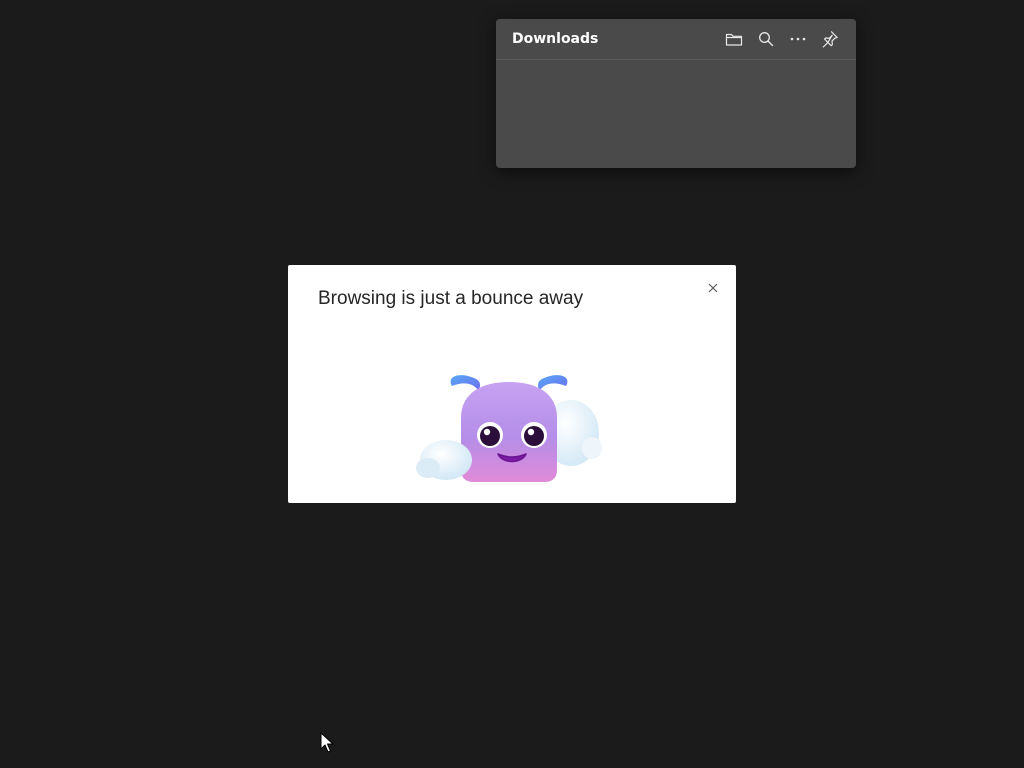 The height and width of the screenshot is (768, 1024). Describe the element at coordinates (676, 114) in the screenshot. I see `downloads-list` at that location.